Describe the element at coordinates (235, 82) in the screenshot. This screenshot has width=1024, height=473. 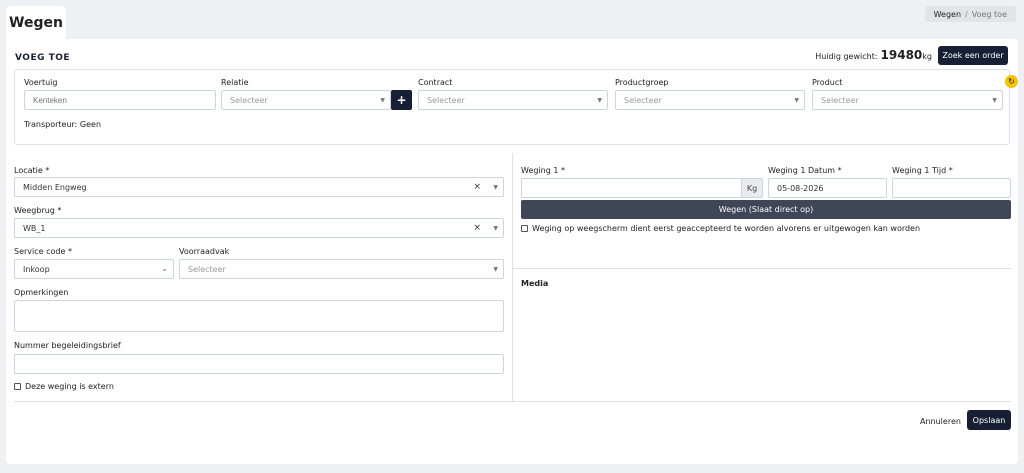
I see `relatie-label: Relatie` at that location.